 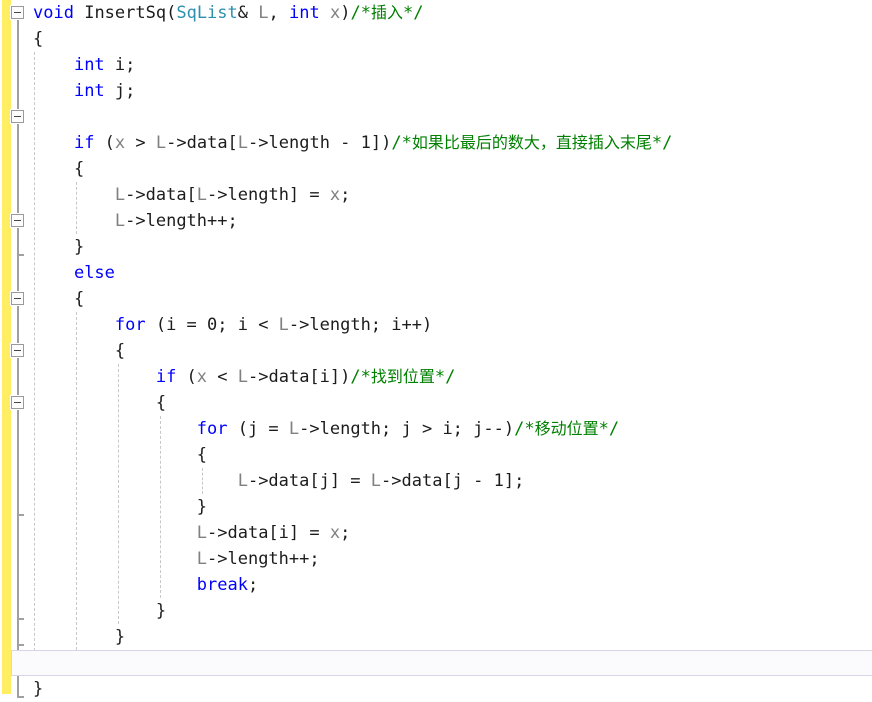 What do you see at coordinates (452, 273) in the screenshot?
I see `code-line: else` at bounding box center [452, 273].